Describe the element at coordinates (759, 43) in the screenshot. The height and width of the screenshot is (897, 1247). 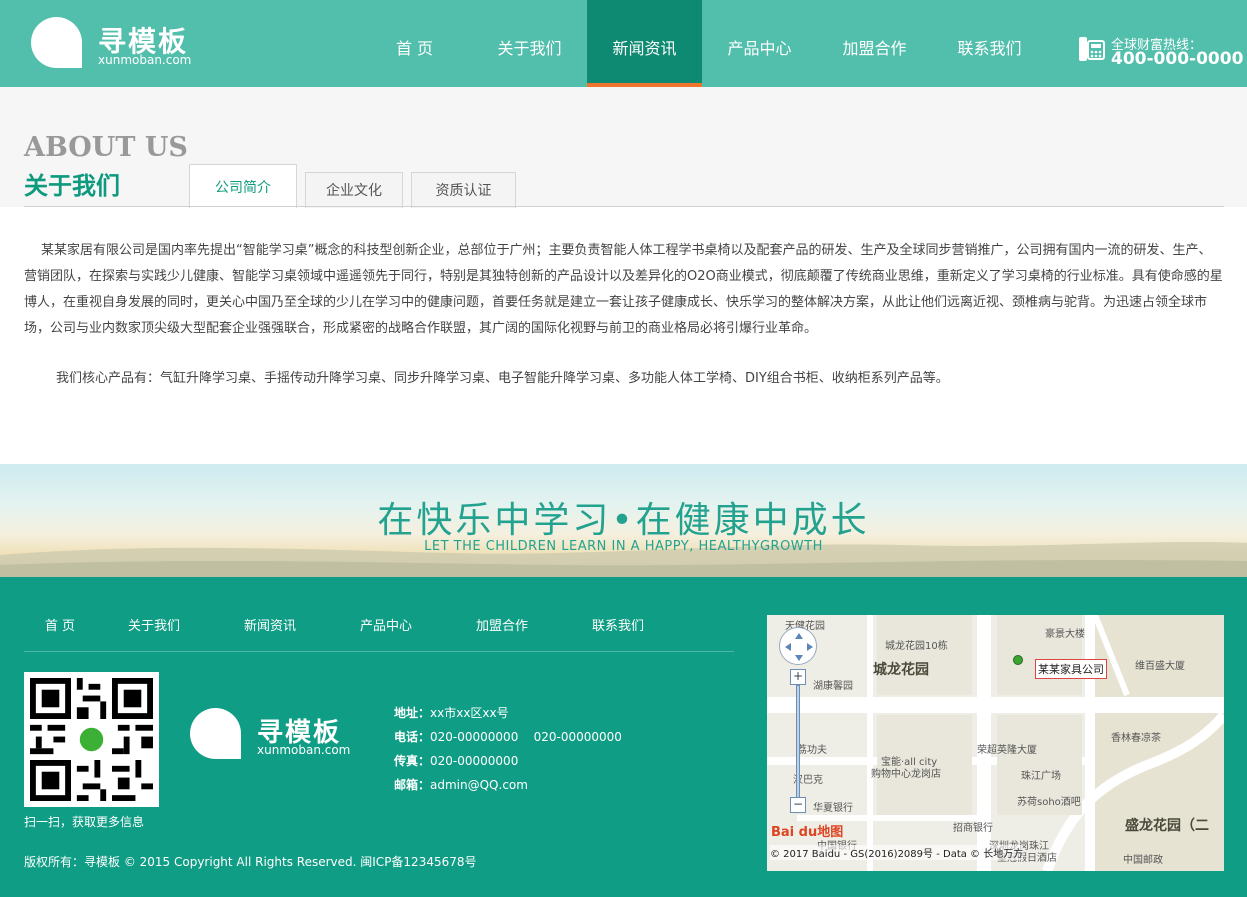
I see `nav-products: 产品中心` at that location.